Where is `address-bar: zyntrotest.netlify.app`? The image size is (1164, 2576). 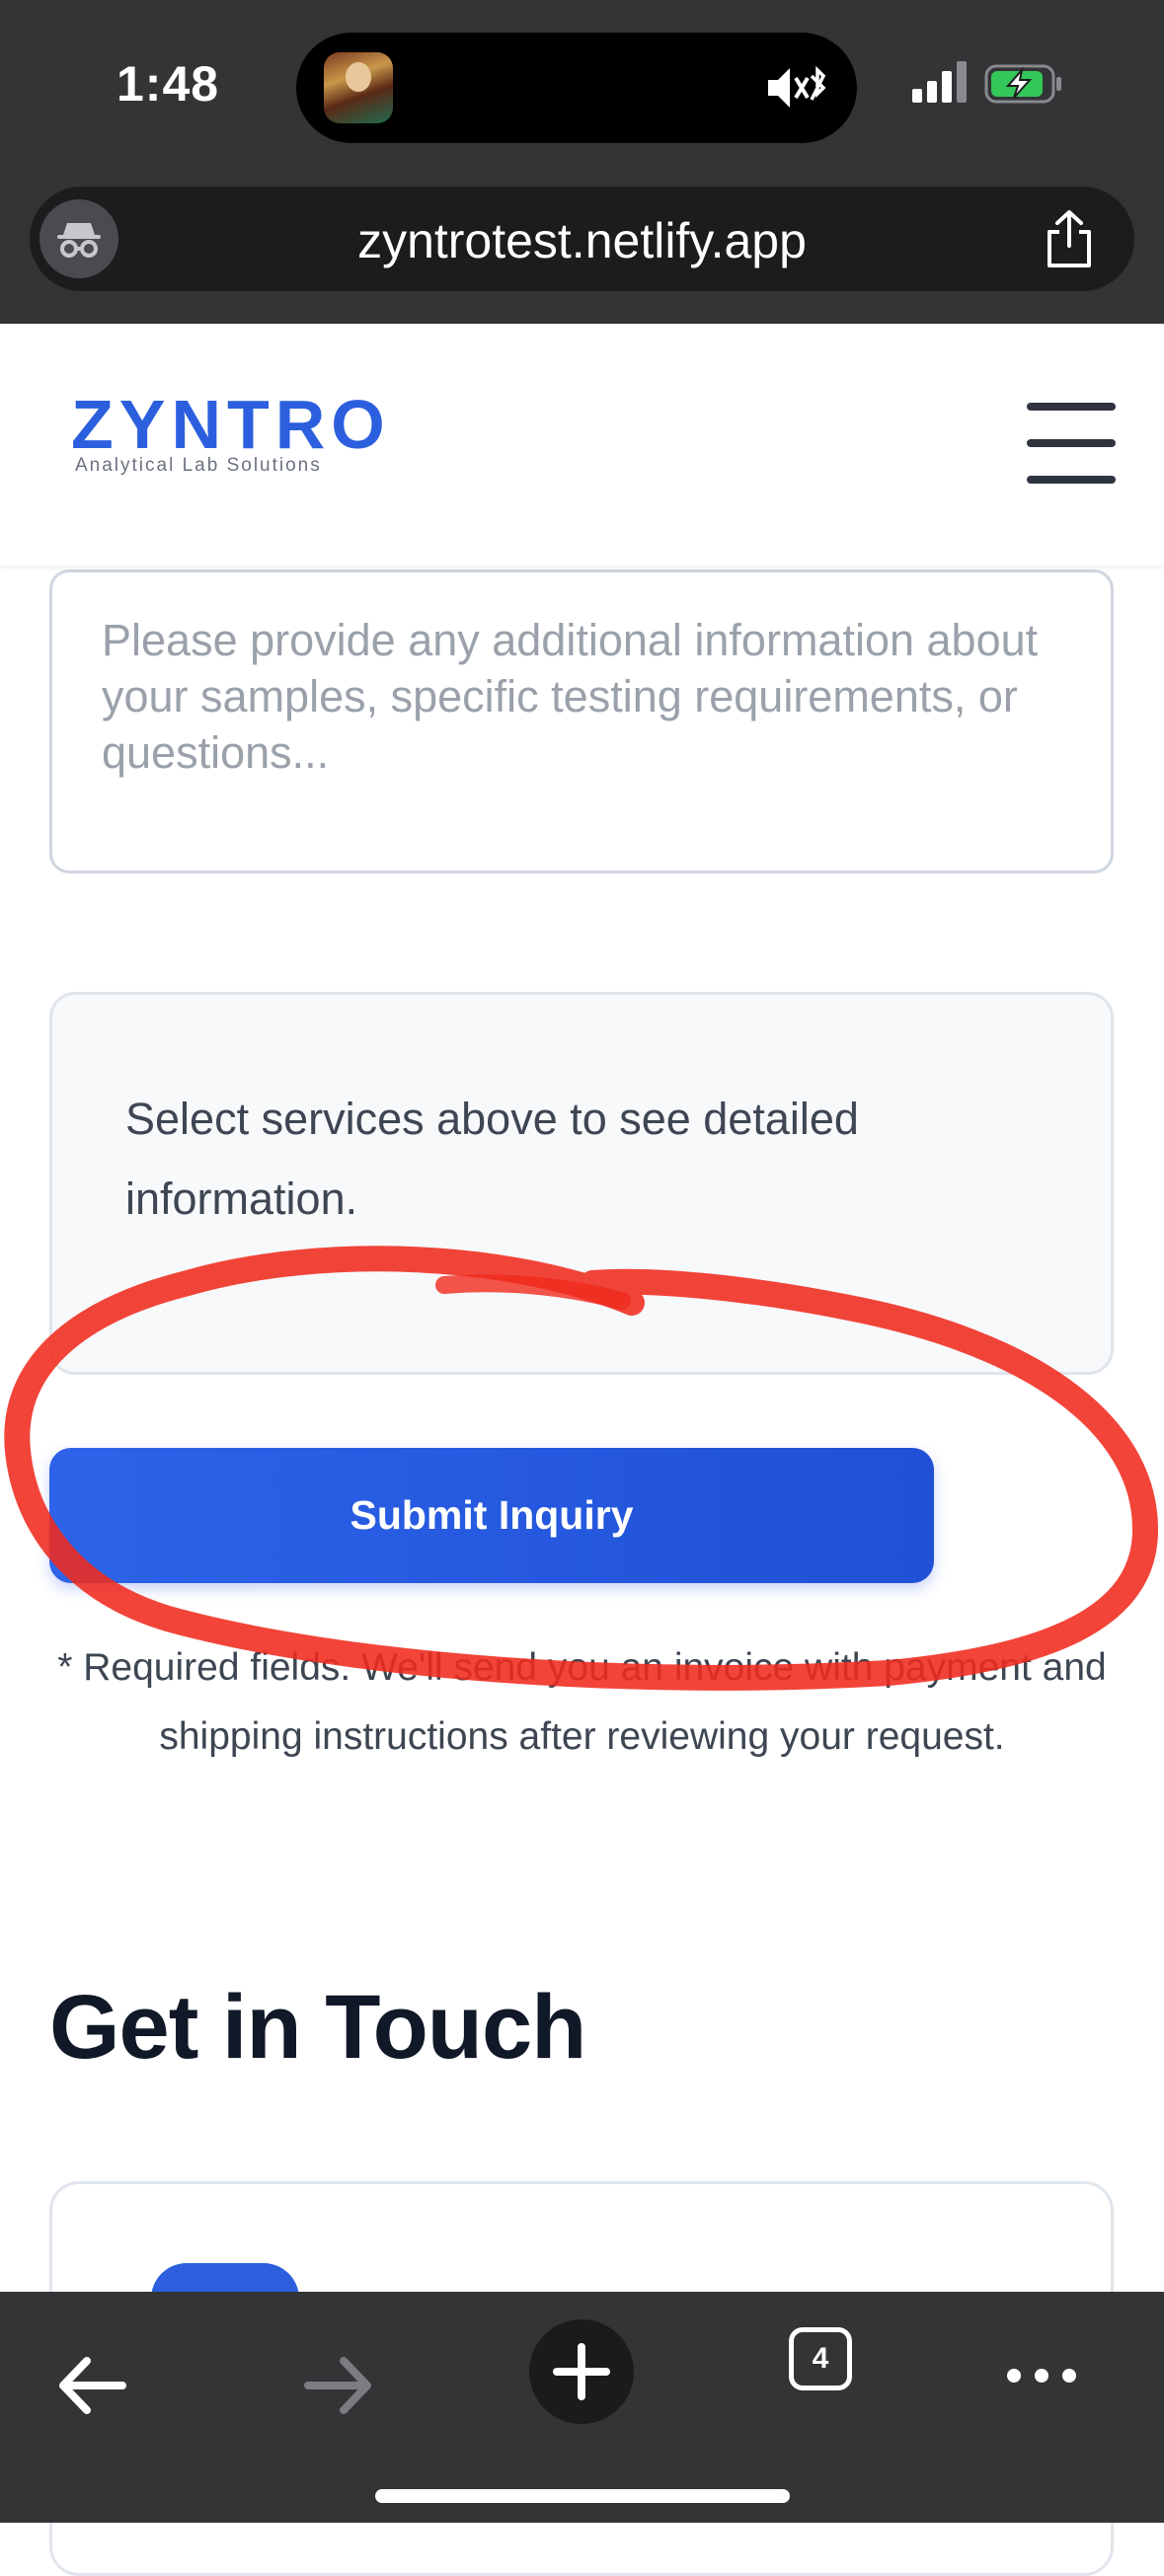 address-bar: zyntrotest.netlify.app is located at coordinates (582, 239).